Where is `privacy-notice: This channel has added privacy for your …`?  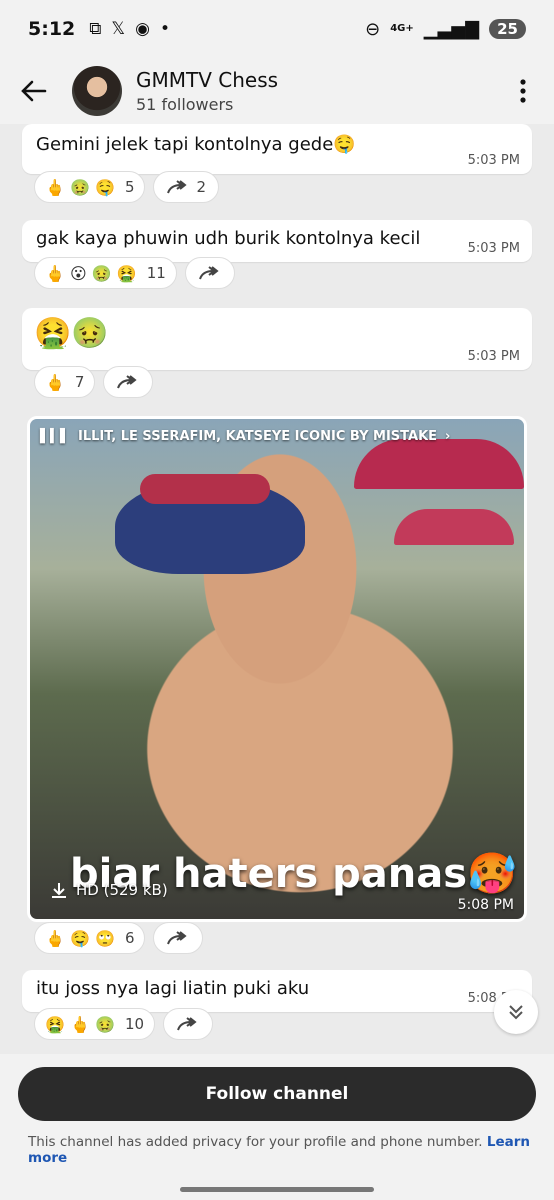
privacy-notice: This channel has added privacy for your … is located at coordinates (291, 1150).